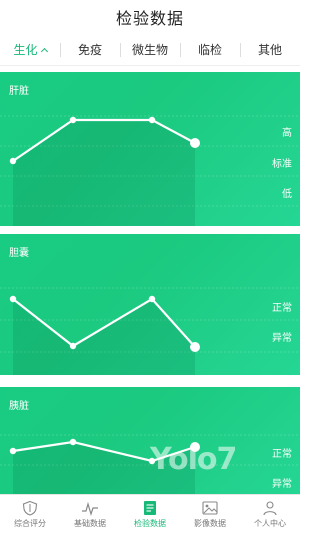  I want to click on tabbar-item-lab-data: 检验数据, so click(150, 514).